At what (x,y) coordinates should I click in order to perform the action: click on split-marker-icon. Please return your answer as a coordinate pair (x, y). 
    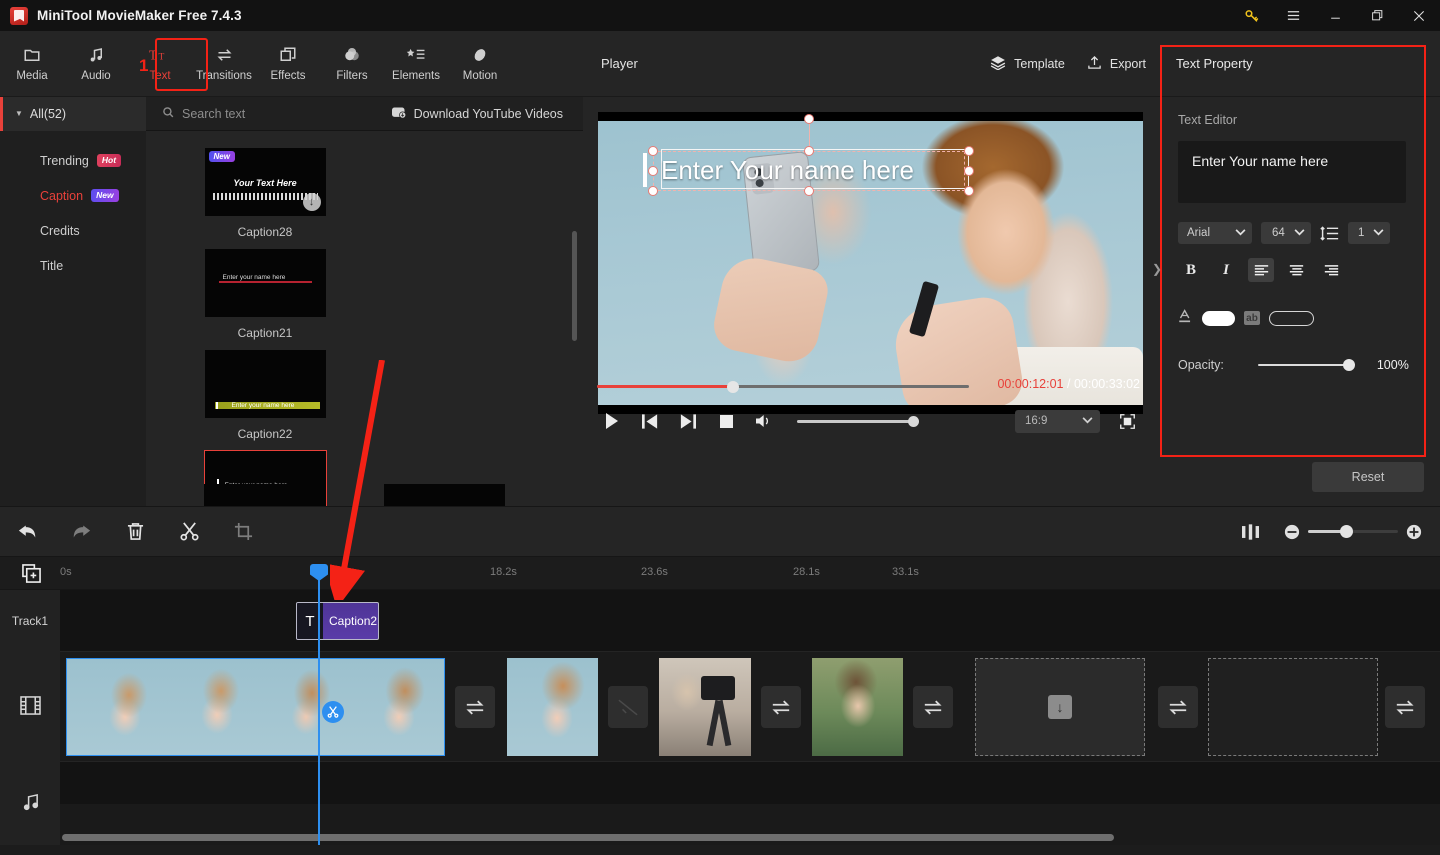
    Looking at the image, I should click on (333, 712).